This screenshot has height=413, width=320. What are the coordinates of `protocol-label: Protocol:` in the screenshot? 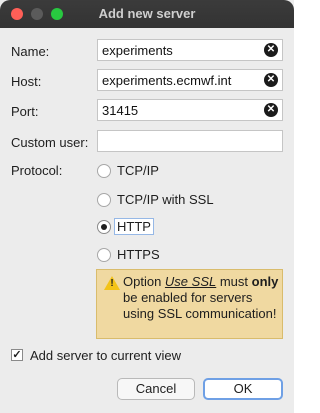 It's located at (37, 170).